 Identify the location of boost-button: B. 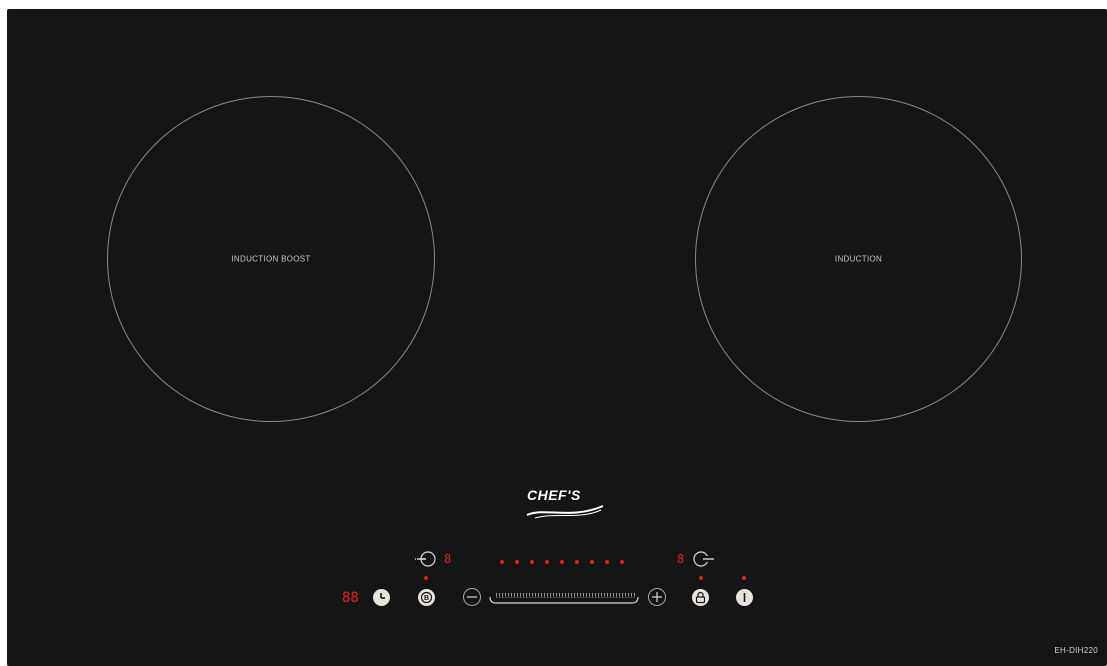
(426, 597).